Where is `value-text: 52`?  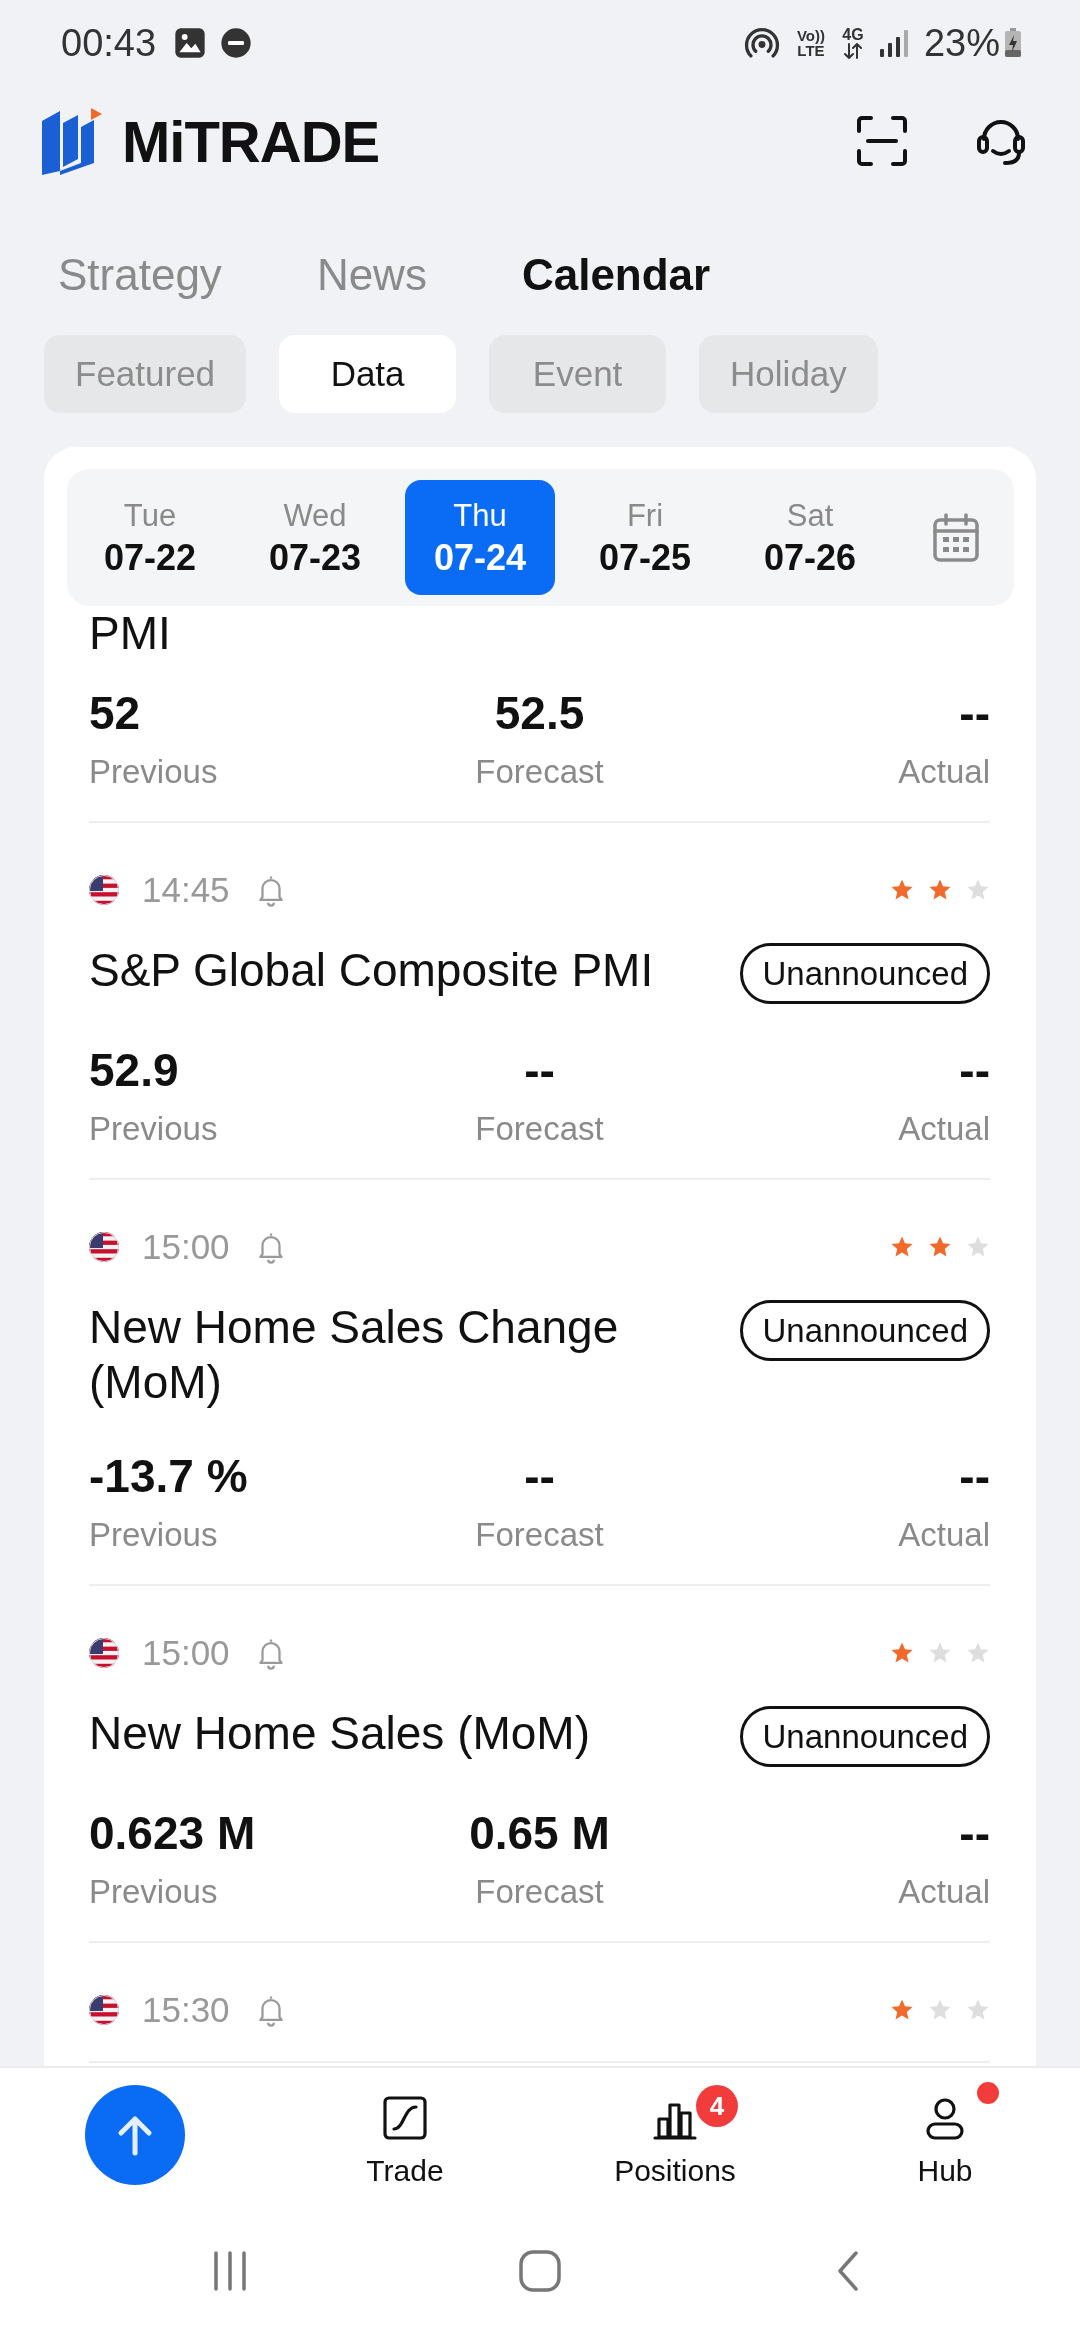
value-text: 52 is located at coordinates (115, 713).